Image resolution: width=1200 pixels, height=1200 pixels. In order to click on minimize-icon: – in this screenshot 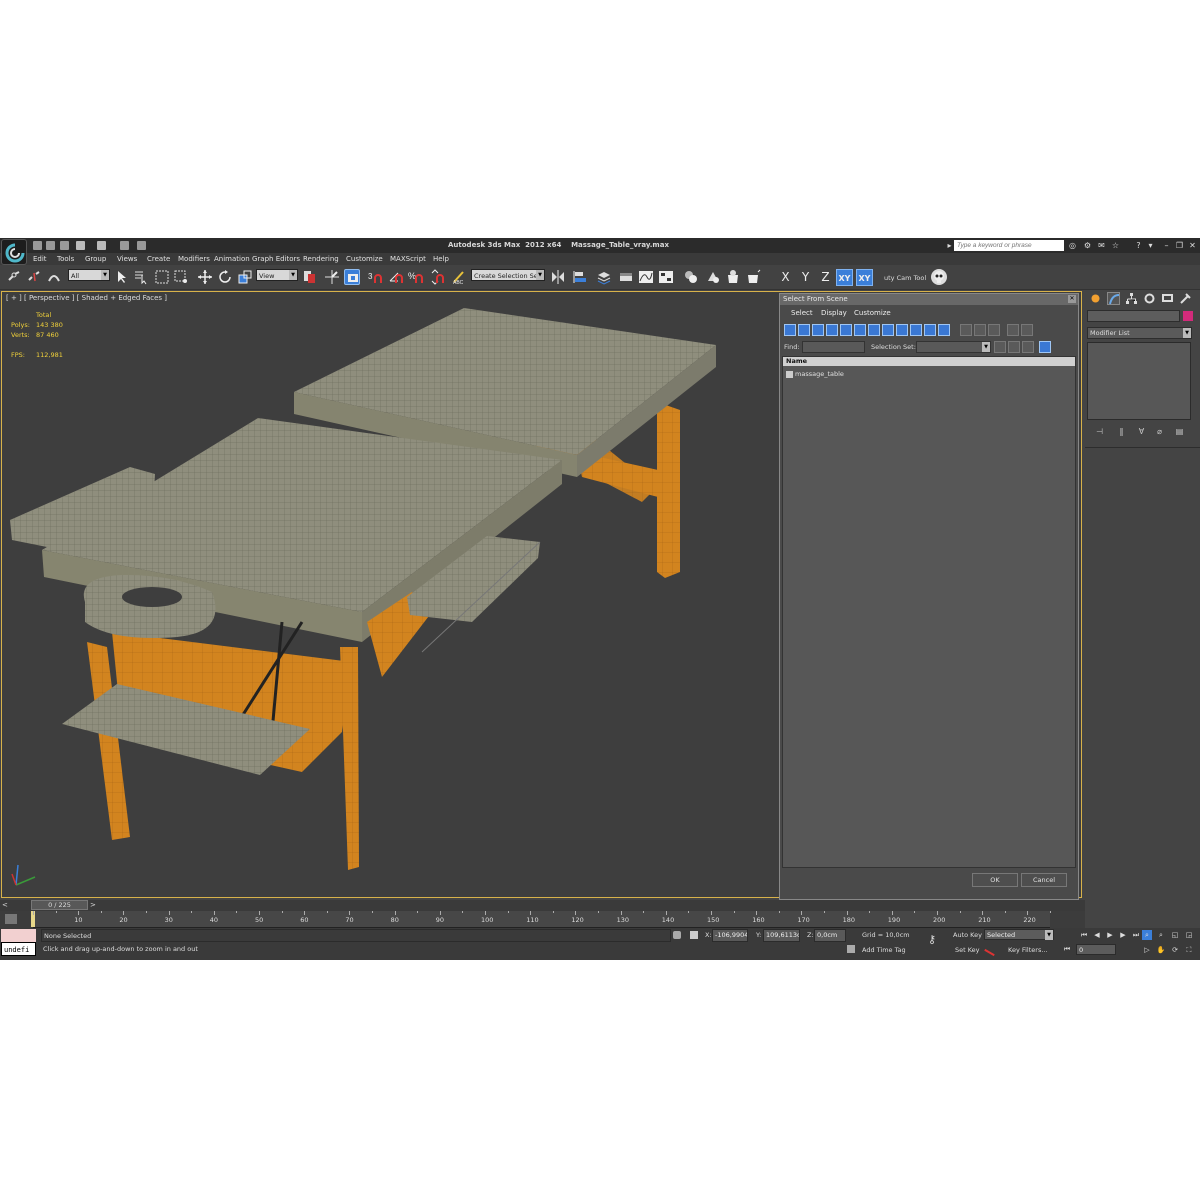, I will do `click(1166, 245)`.